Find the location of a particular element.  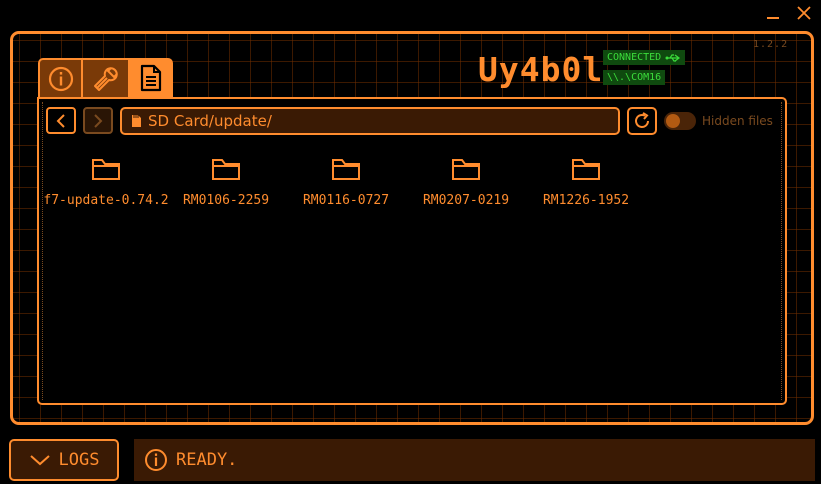

connection-status-text: CONNECTED is located at coordinates (634, 57).